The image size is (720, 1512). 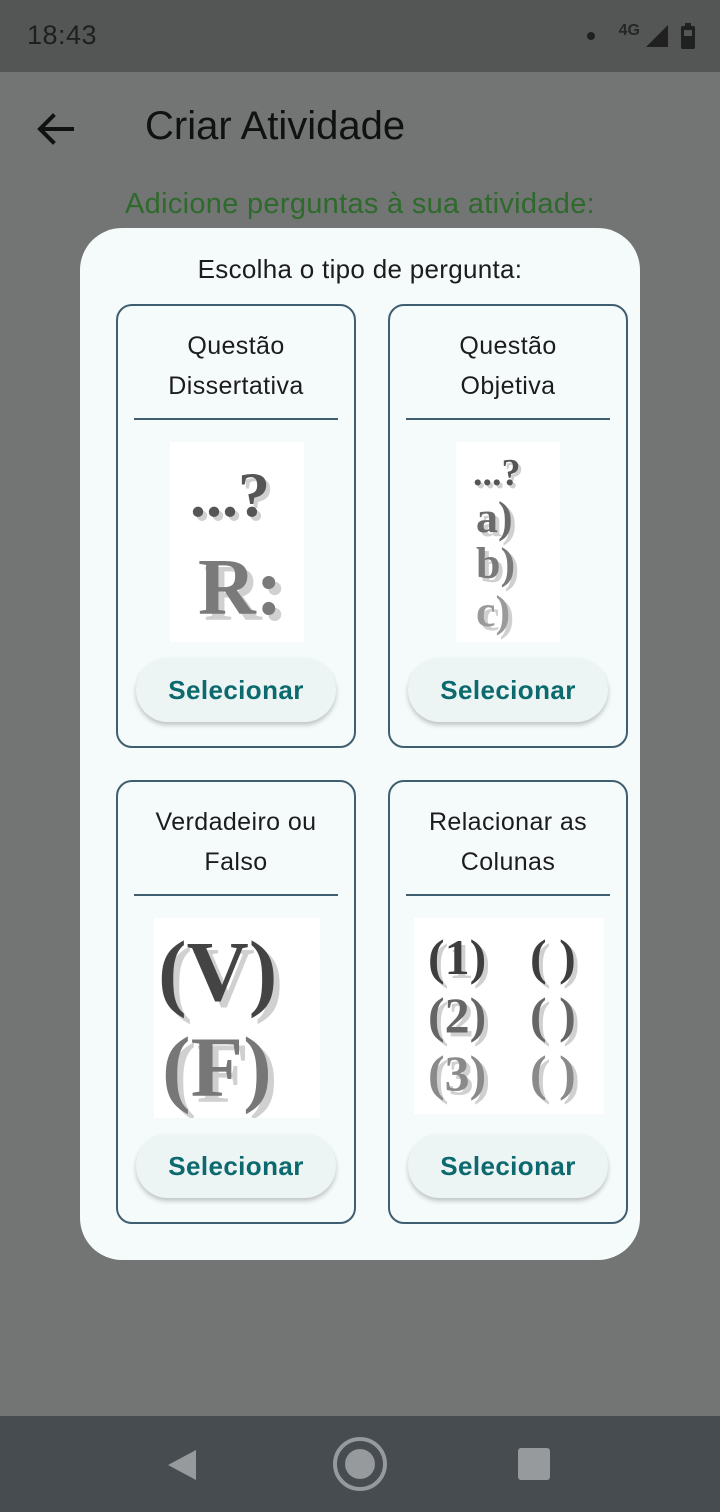 I want to click on network-type-label: 4G, so click(x=629, y=30).